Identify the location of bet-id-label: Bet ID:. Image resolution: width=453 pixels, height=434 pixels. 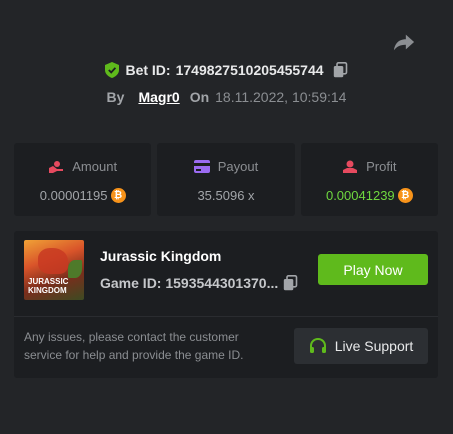
(148, 70).